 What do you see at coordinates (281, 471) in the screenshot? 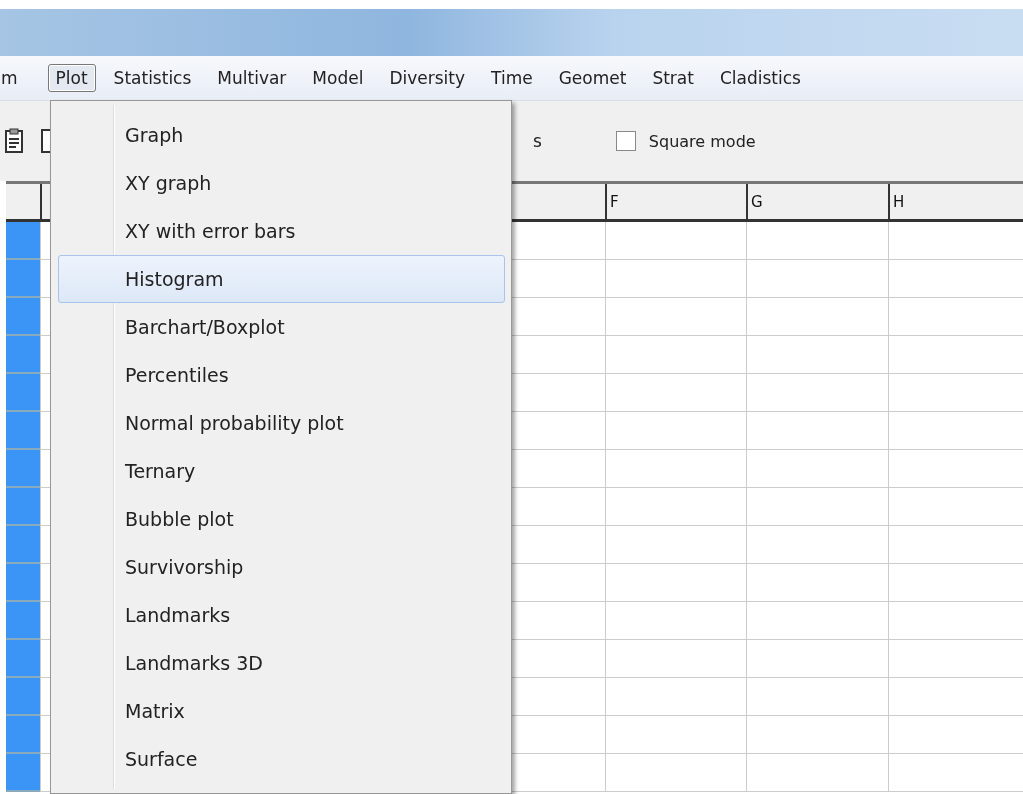
I see `menu-item: Ternary` at bounding box center [281, 471].